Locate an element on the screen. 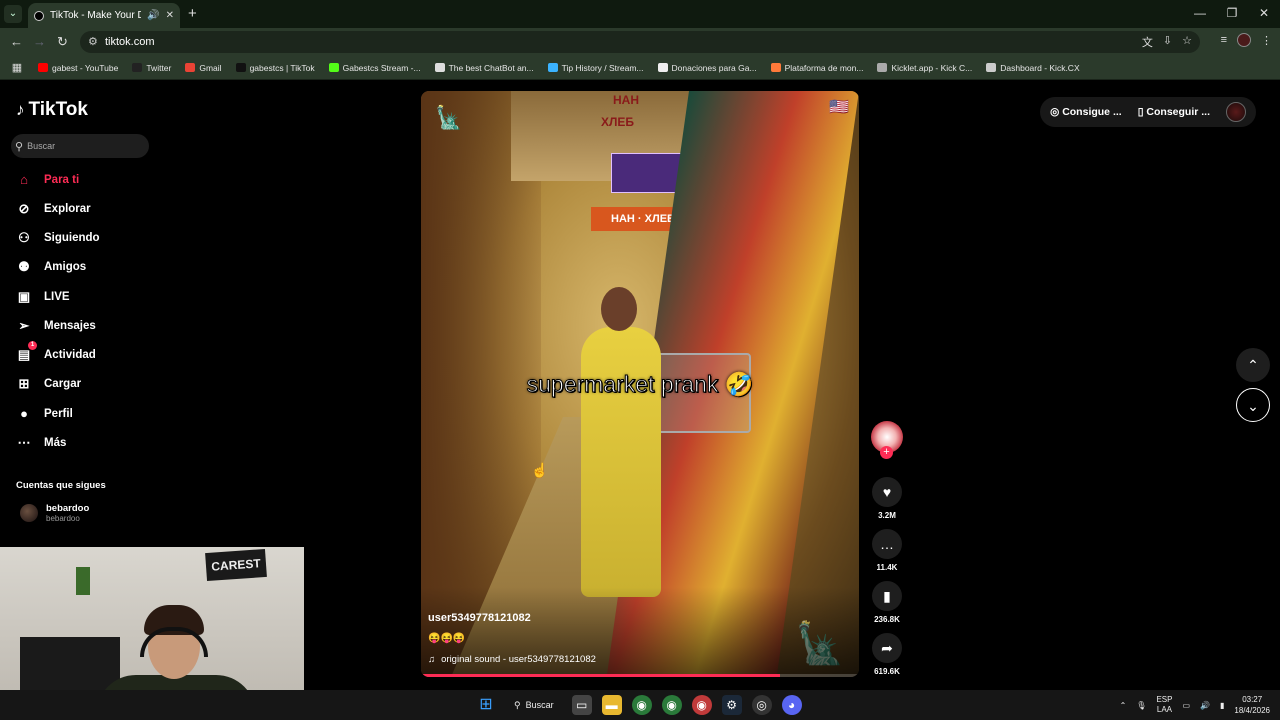 The height and width of the screenshot is (720, 1280). video-sound: ♫ original sound - user5349778121082 is located at coordinates (512, 659).